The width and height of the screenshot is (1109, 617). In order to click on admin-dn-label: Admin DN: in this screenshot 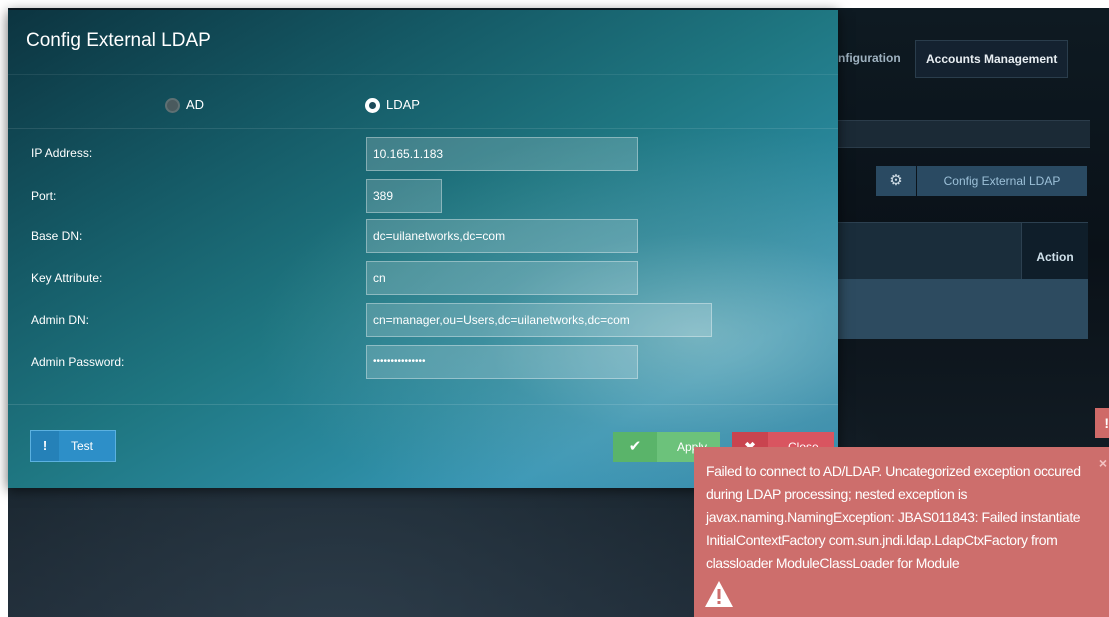, I will do `click(60, 320)`.